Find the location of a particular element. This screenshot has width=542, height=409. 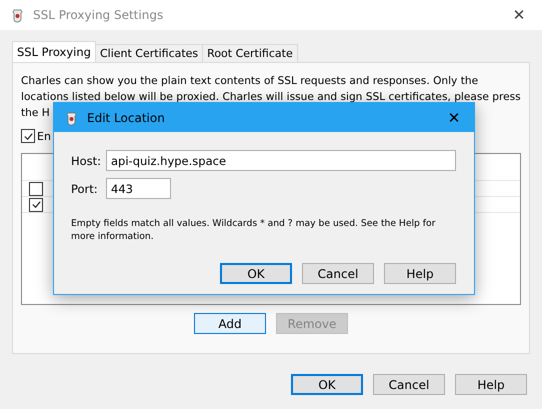

list-button: Add is located at coordinates (230, 323).